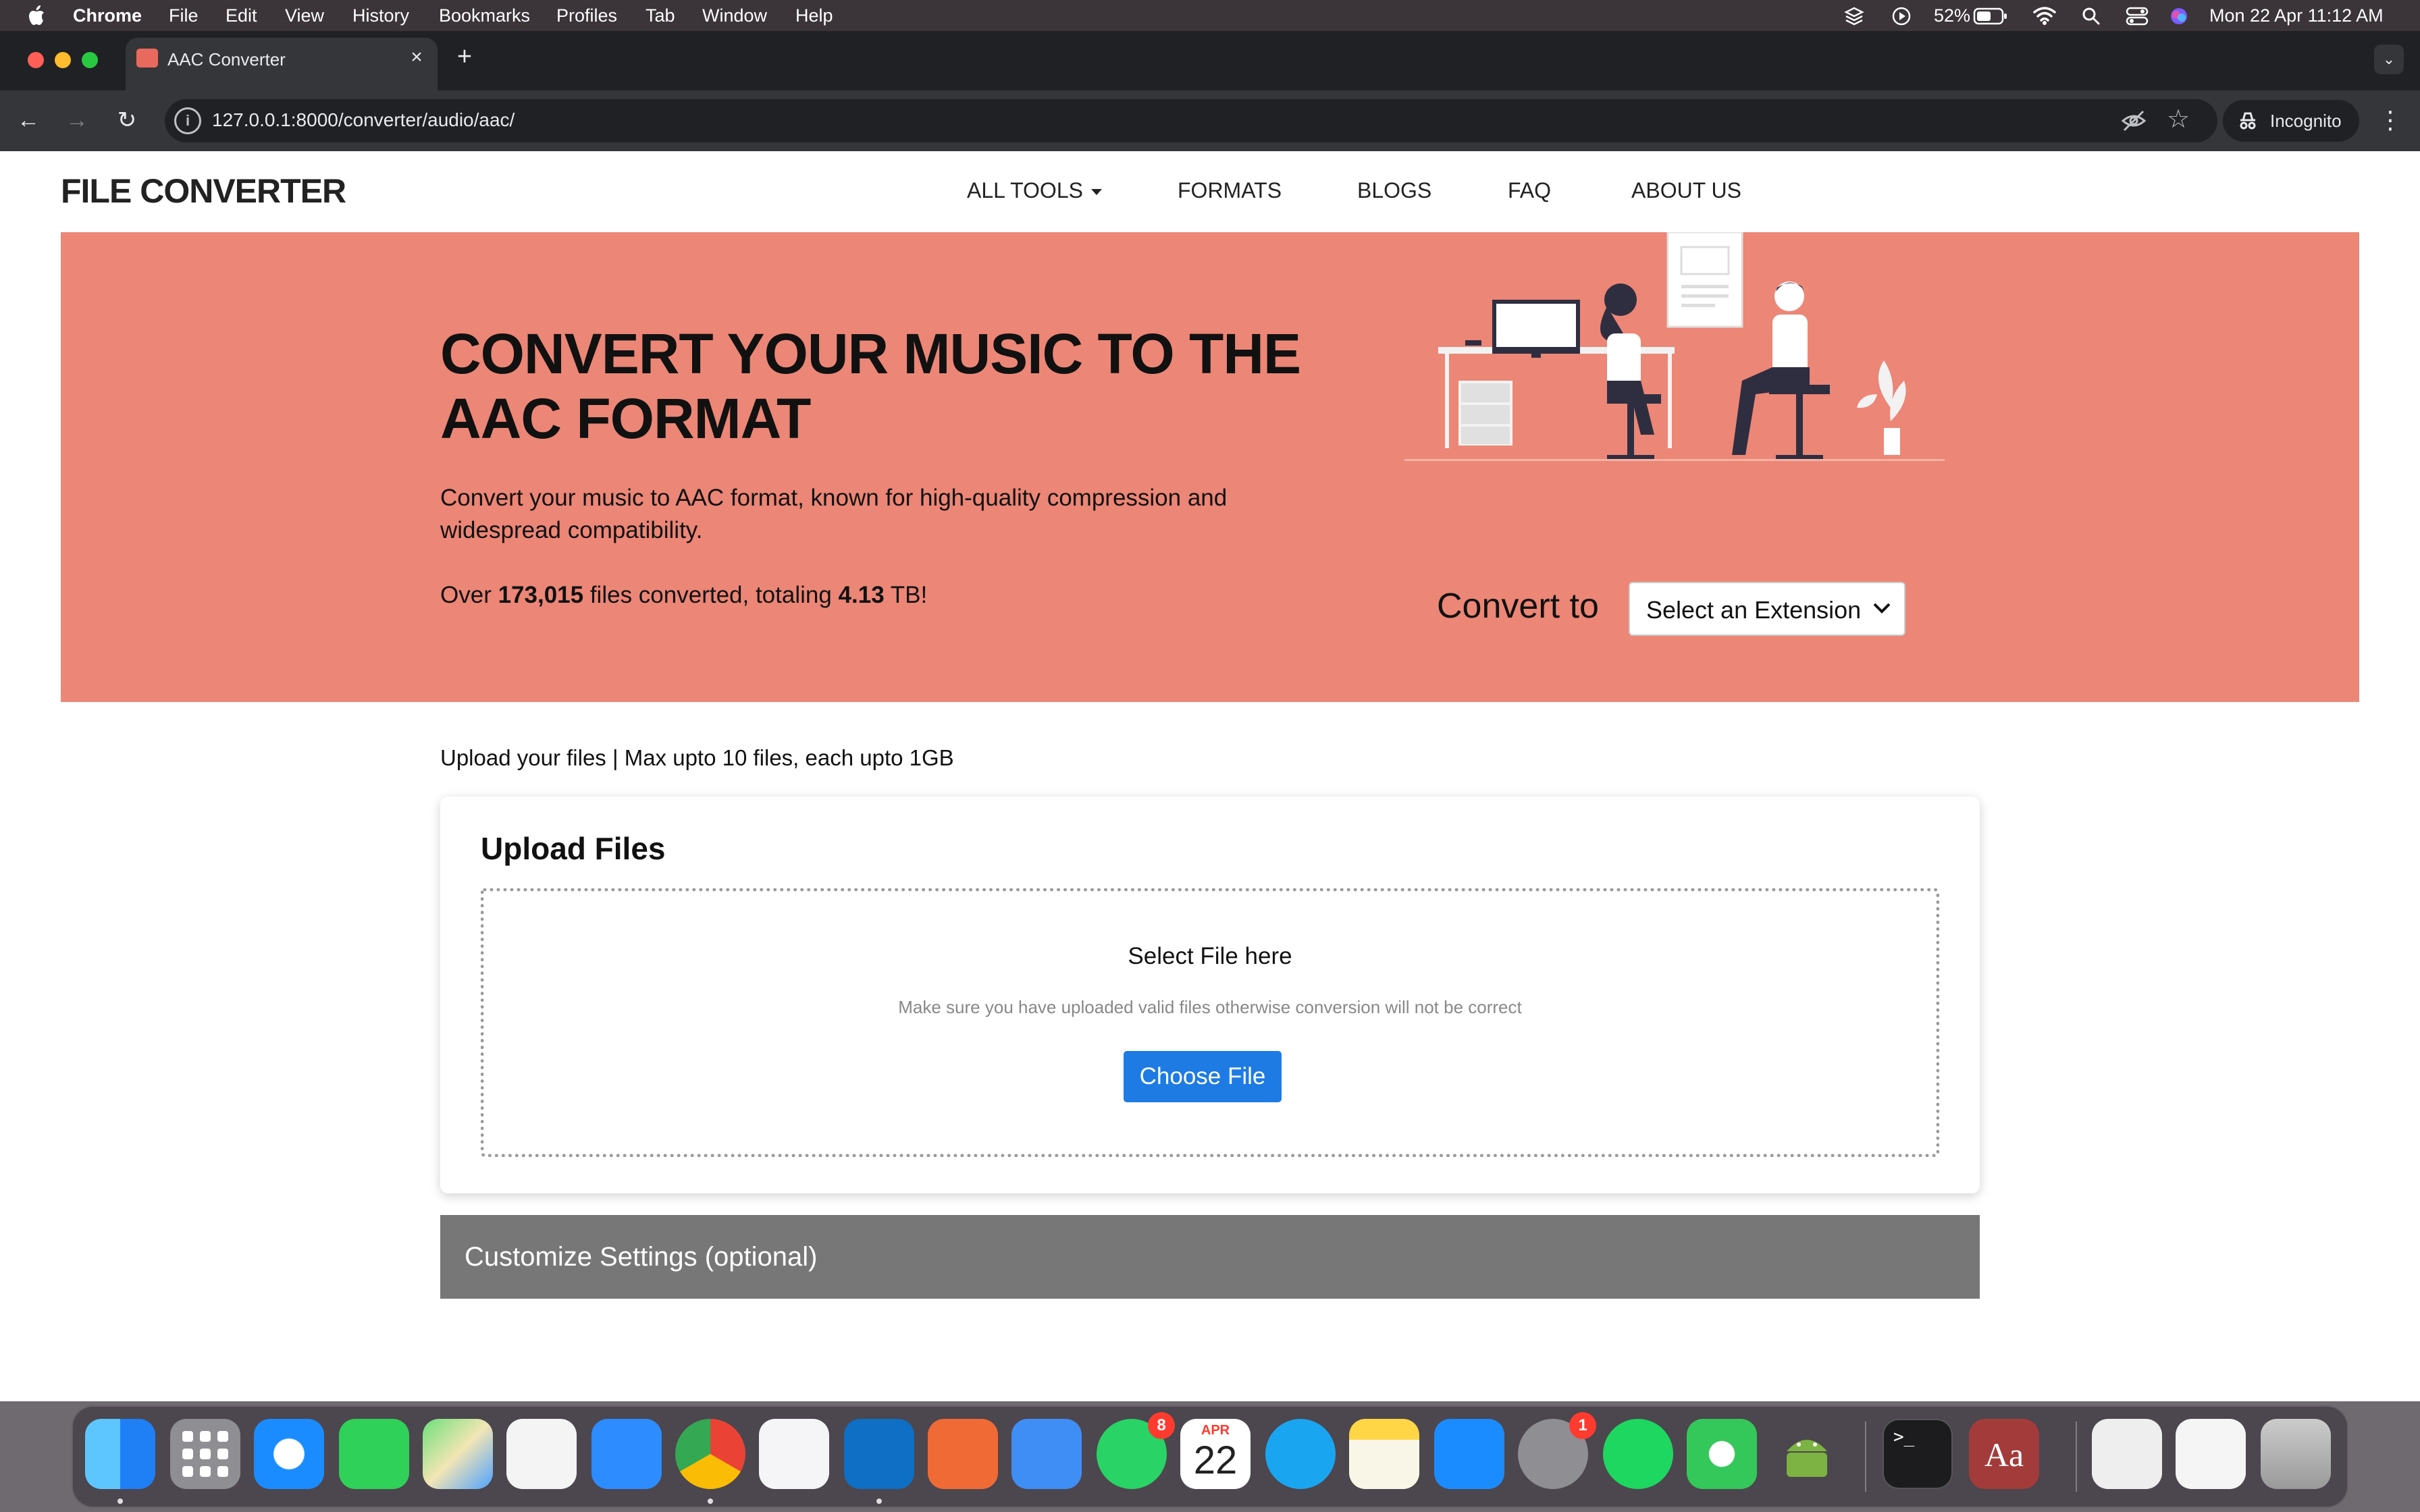 The height and width of the screenshot is (1512, 2420). What do you see at coordinates (1722, 1454) in the screenshot?
I see `find-my-icon` at bounding box center [1722, 1454].